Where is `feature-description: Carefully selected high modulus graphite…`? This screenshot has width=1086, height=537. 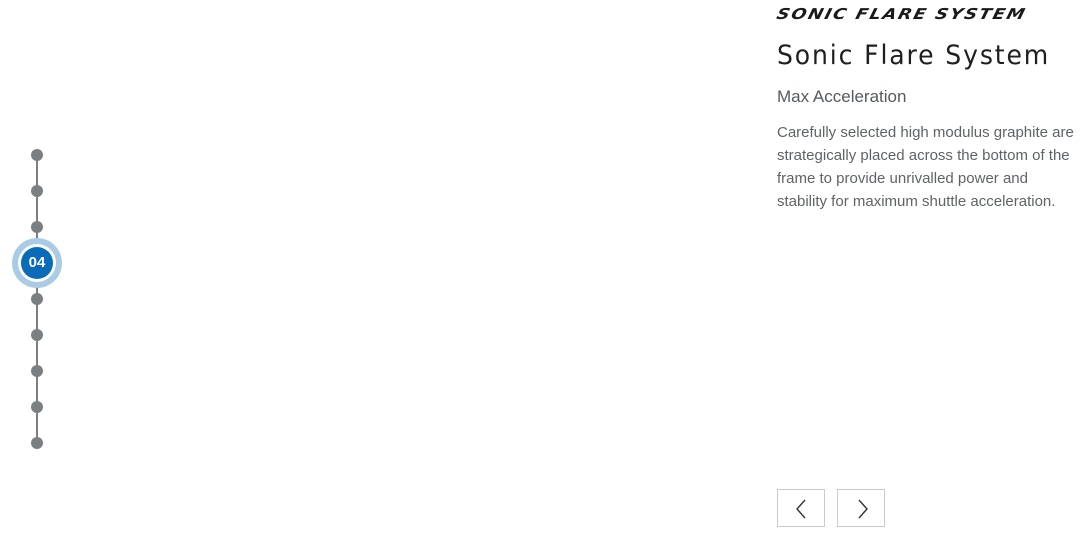 feature-description: Carefully selected high modulus graphite… is located at coordinates (925, 167).